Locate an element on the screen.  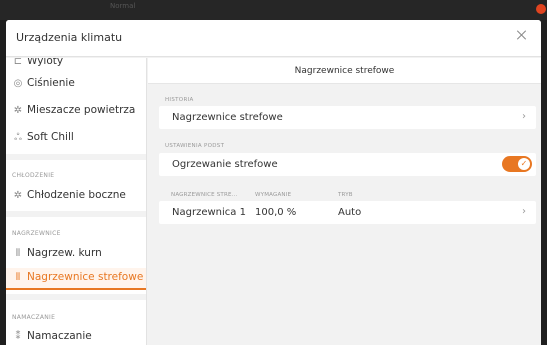
sidebar-item-label: Chłodzenie boczne is located at coordinates (76, 195).